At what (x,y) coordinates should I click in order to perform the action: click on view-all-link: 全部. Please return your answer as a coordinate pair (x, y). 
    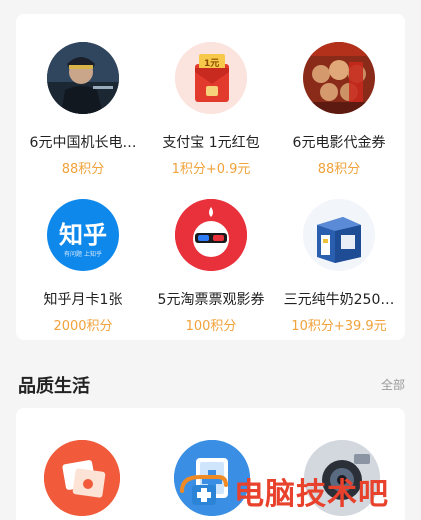
    Looking at the image, I should click on (393, 384).